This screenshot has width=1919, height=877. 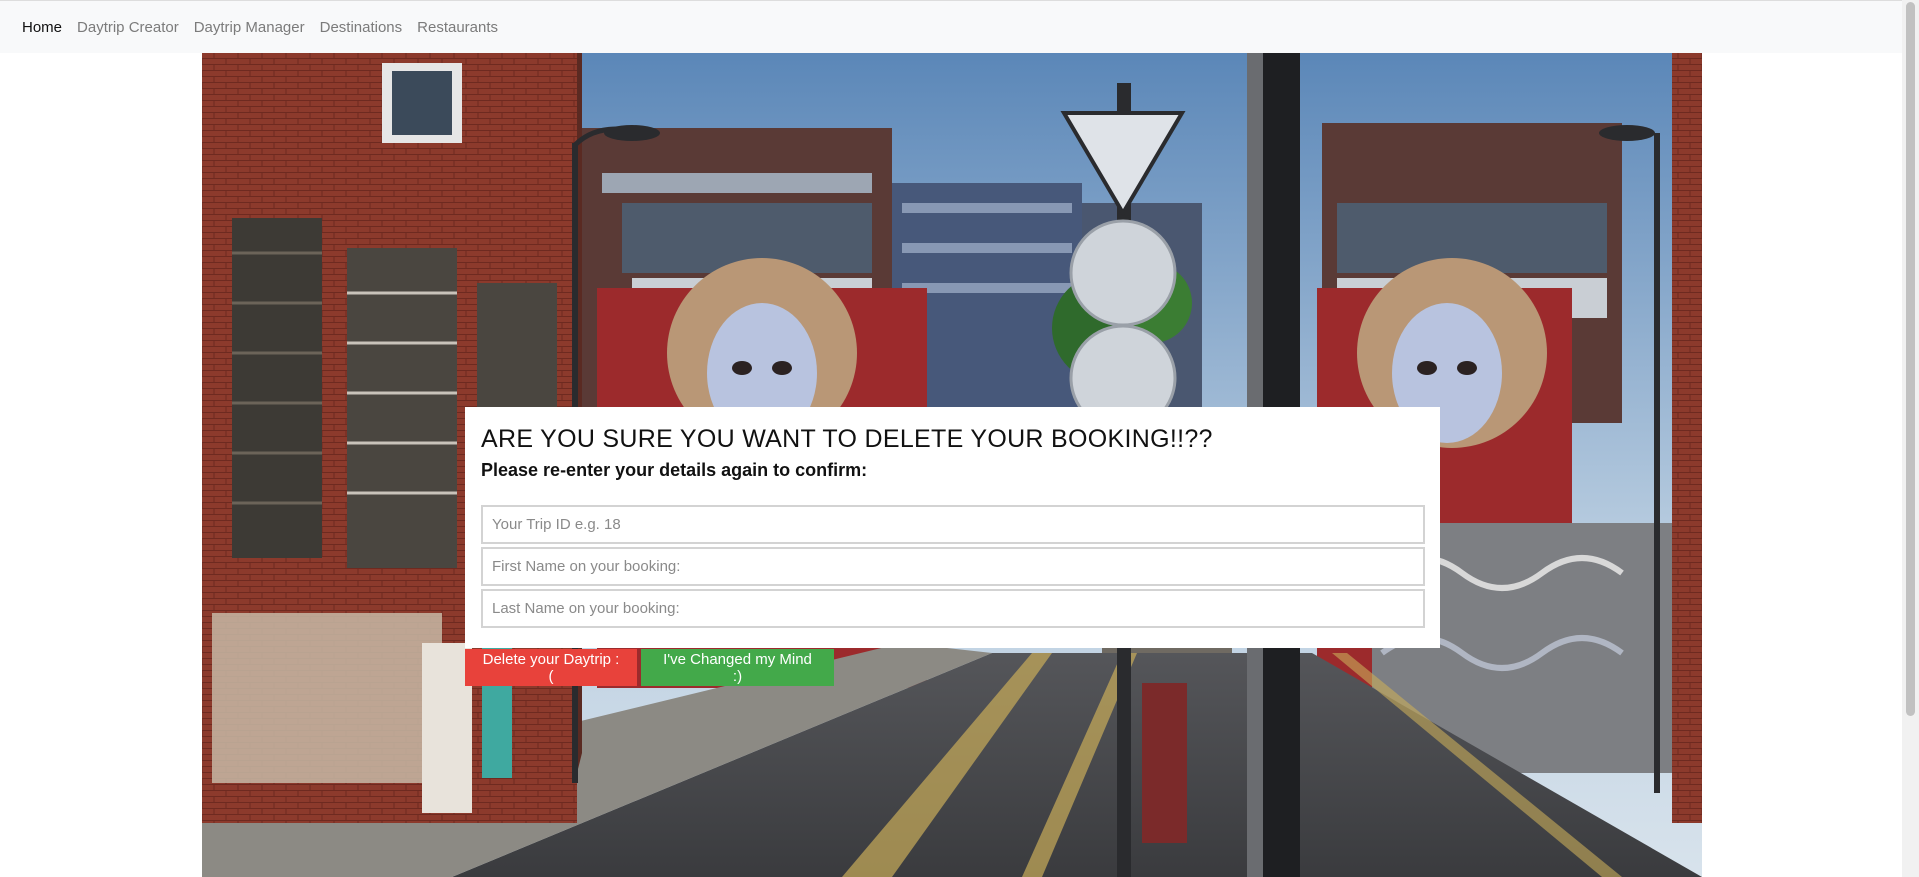 I want to click on last-name-input, so click(x=953, y=608).